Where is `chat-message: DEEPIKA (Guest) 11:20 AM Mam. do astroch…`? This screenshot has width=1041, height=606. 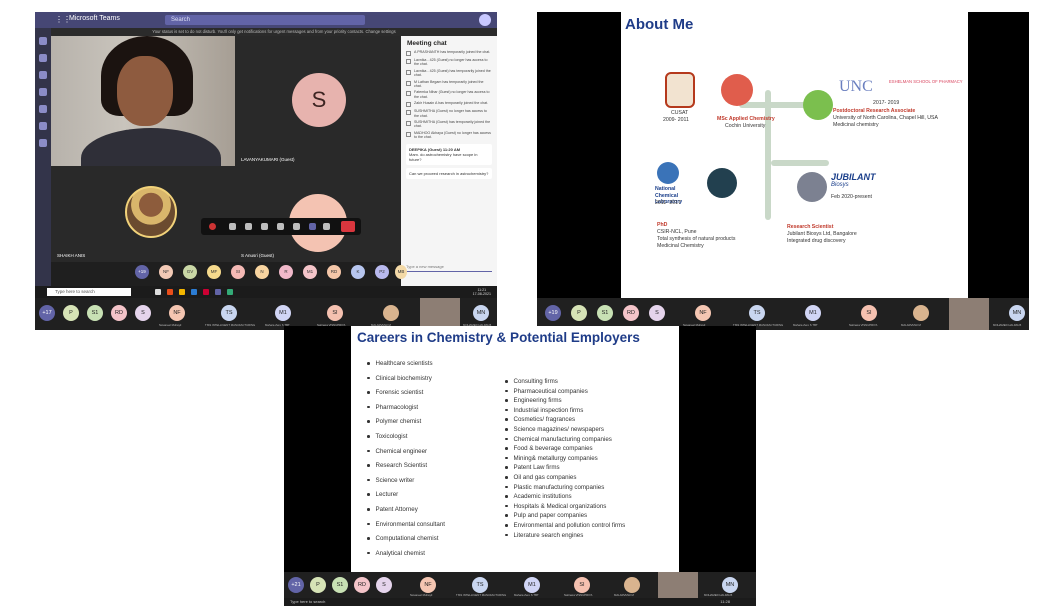 chat-message: DEEPIKA (Guest) 11:20 AM Mam. do astroch… is located at coordinates (449, 154).